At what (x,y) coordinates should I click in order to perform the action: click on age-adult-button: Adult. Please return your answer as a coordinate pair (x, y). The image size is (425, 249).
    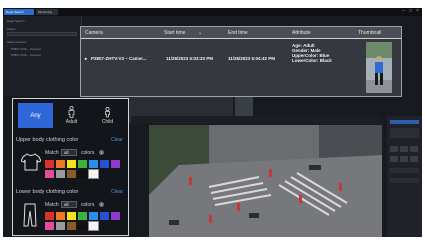
    Looking at the image, I should click on (71, 115).